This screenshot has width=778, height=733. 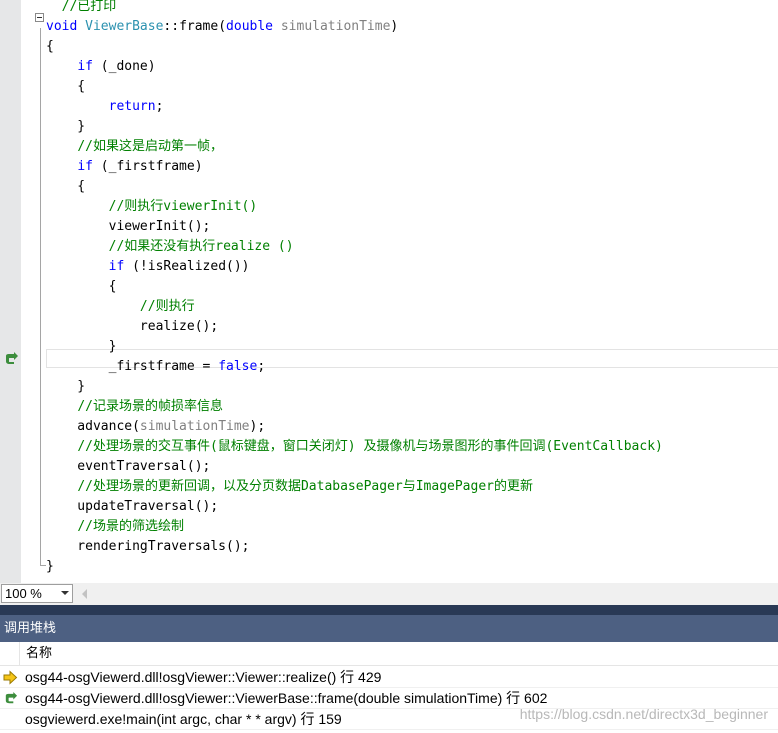 I want to click on chevron-down-icon, so click(x=65, y=593).